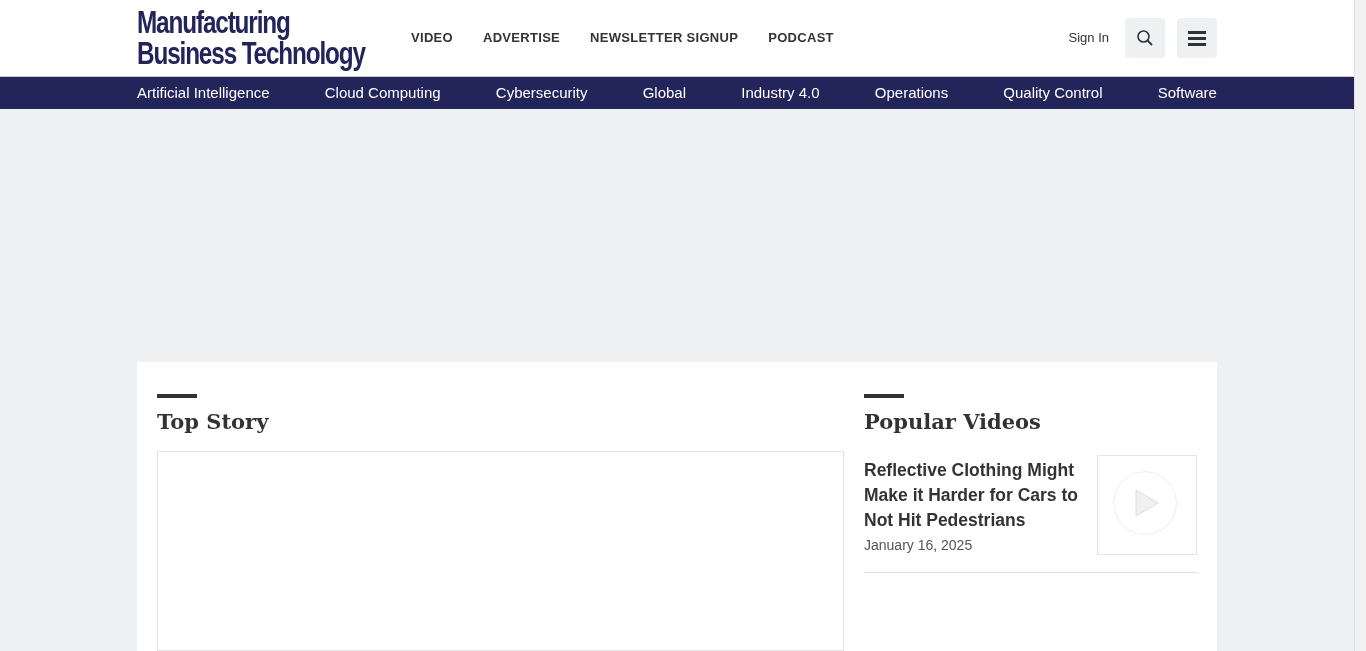  What do you see at coordinates (1053, 93) in the screenshot?
I see `topic-link: Quality Control` at bounding box center [1053, 93].